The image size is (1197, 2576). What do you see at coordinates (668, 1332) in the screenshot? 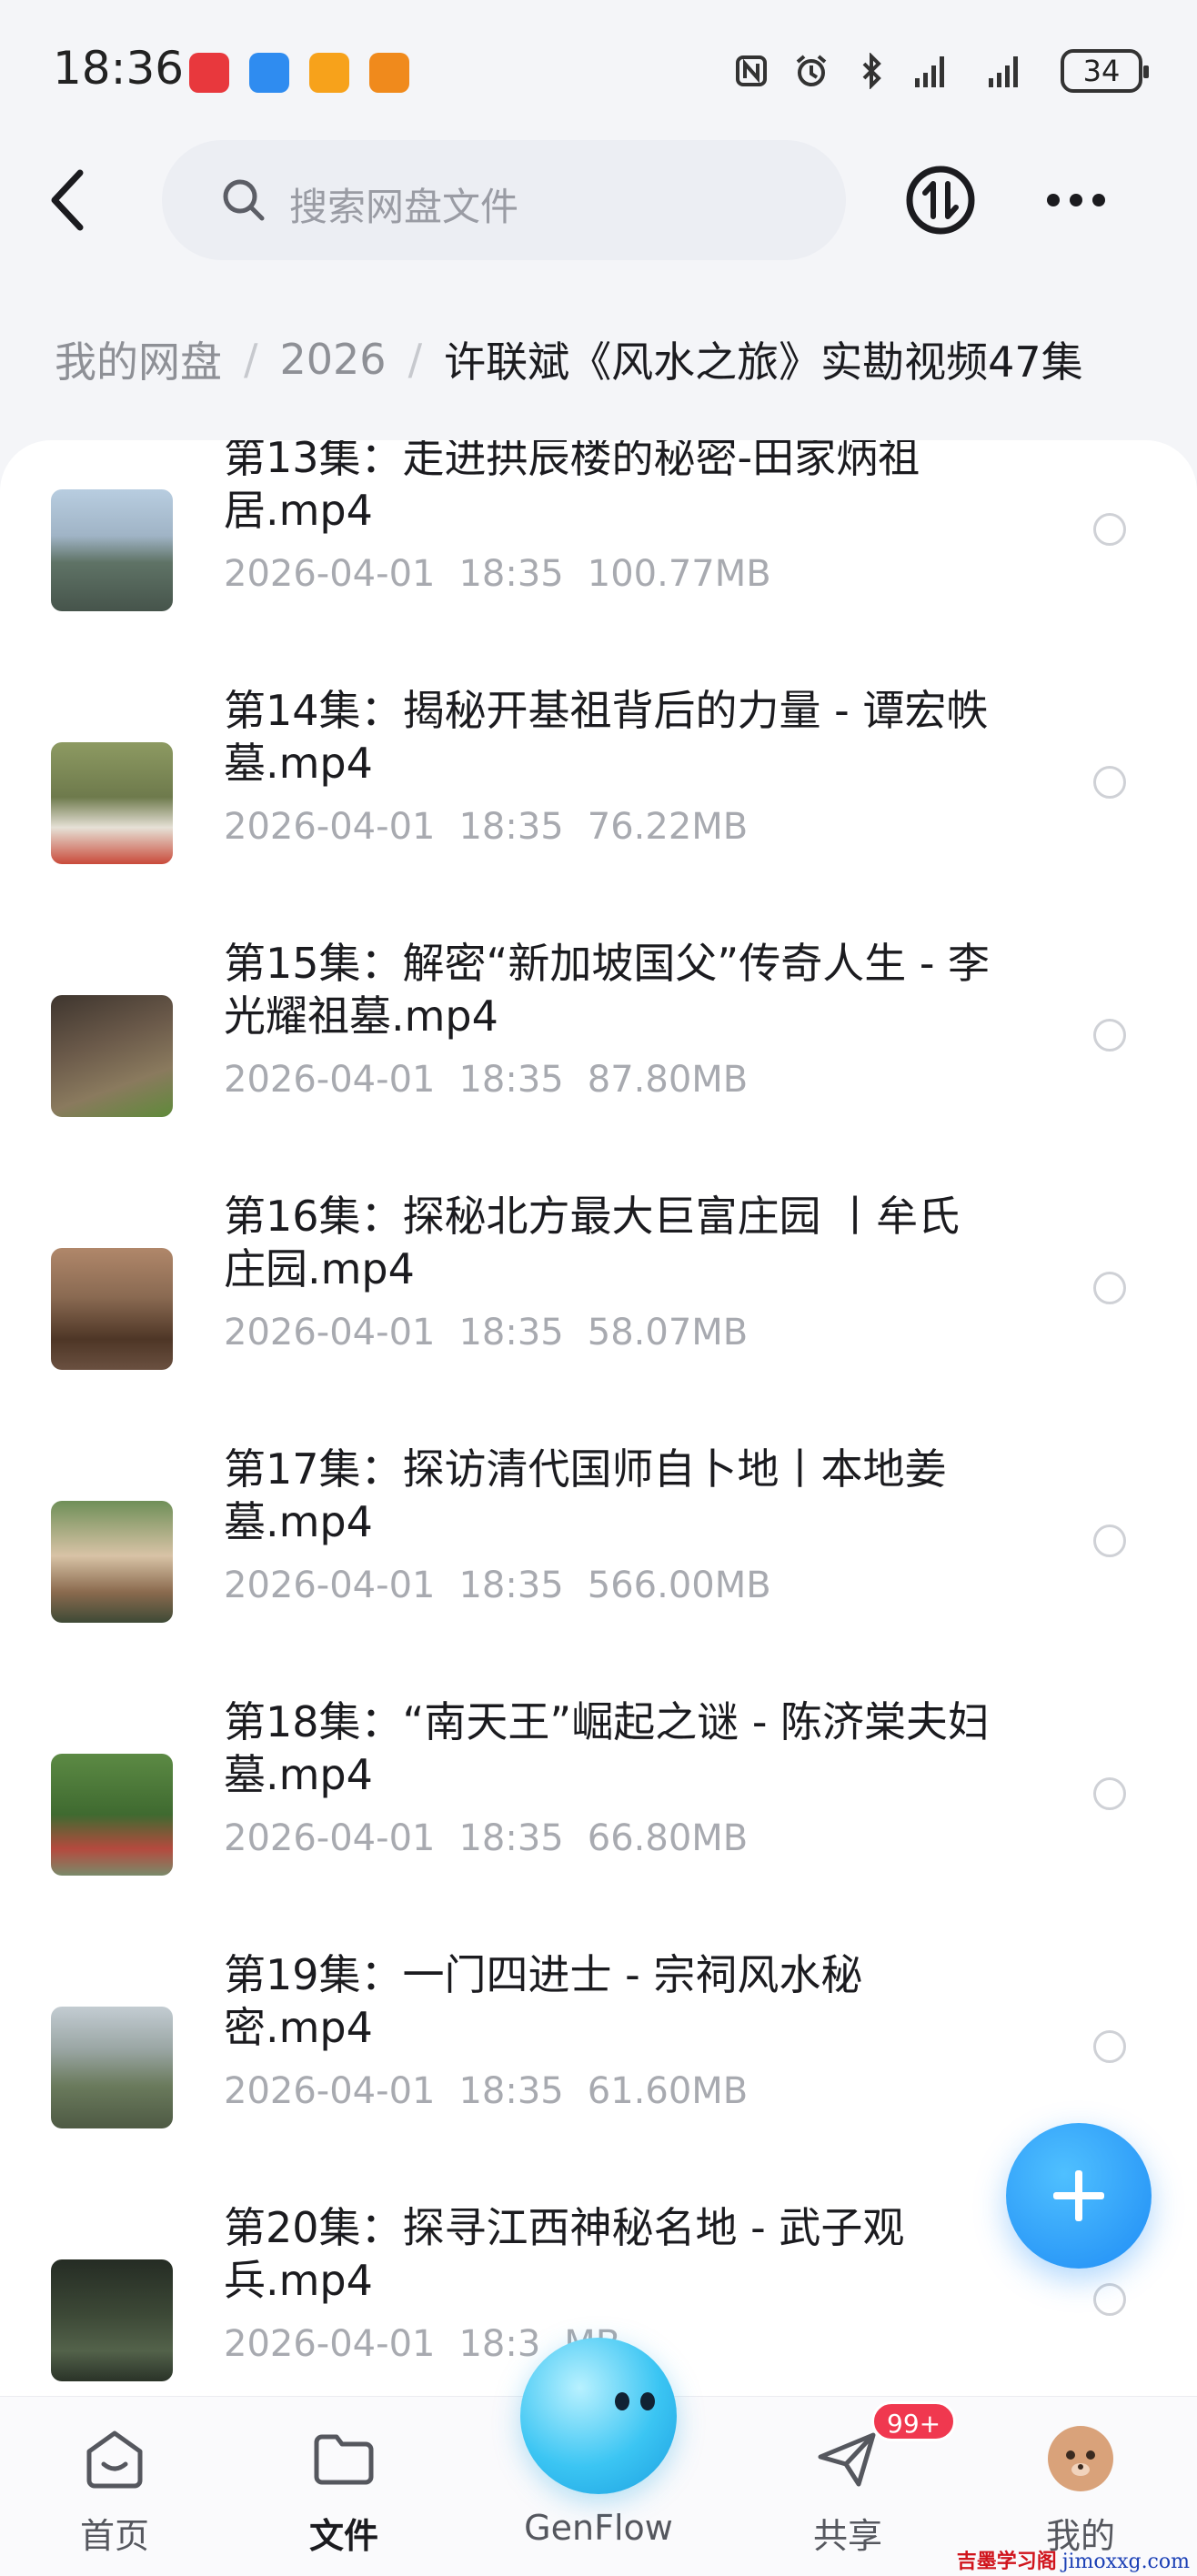
I see `file-size: 58.07MB` at bounding box center [668, 1332].